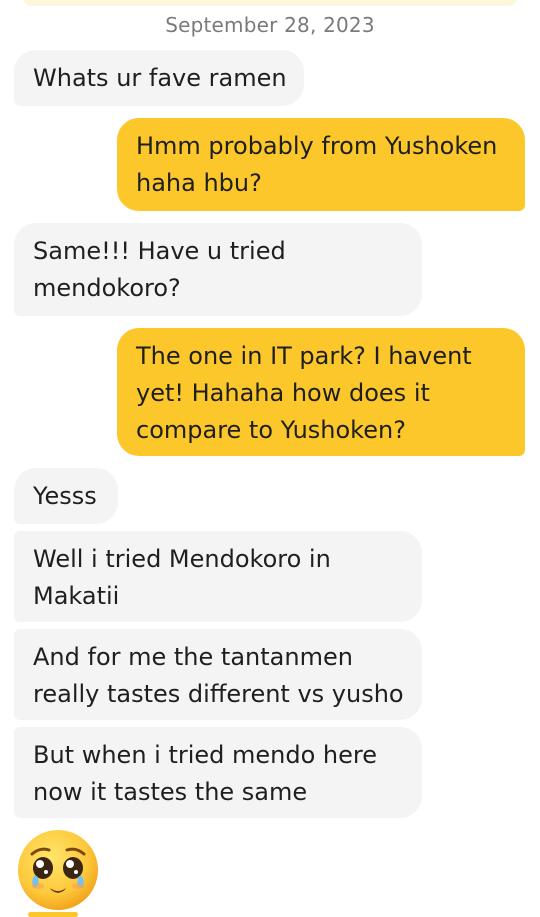 The width and height of the screenshot is (540, 917). I want to click on message-text: haha hbu?, so click(199, 183).